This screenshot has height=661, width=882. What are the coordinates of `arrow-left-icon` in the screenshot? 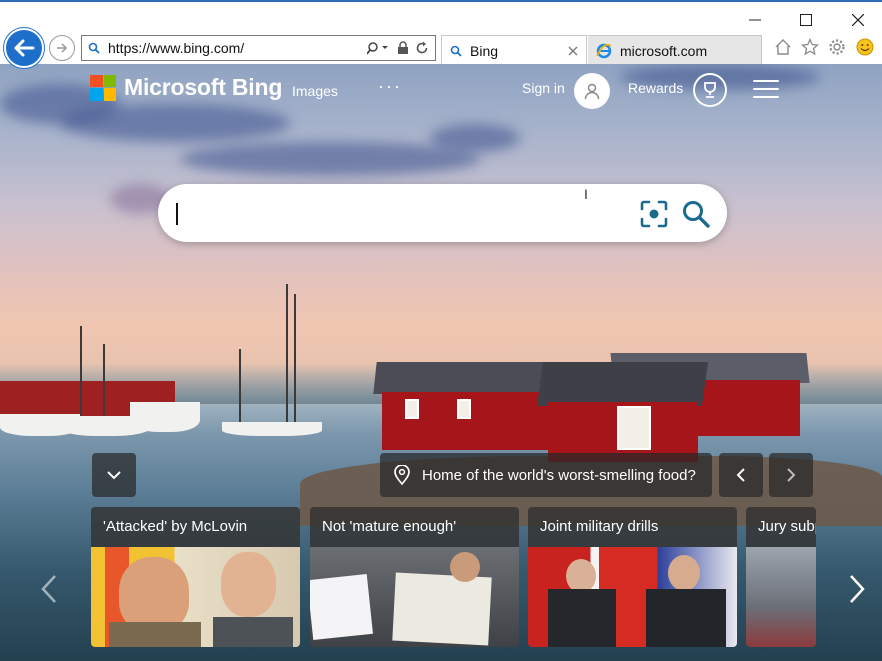 It's located at (24, 48).